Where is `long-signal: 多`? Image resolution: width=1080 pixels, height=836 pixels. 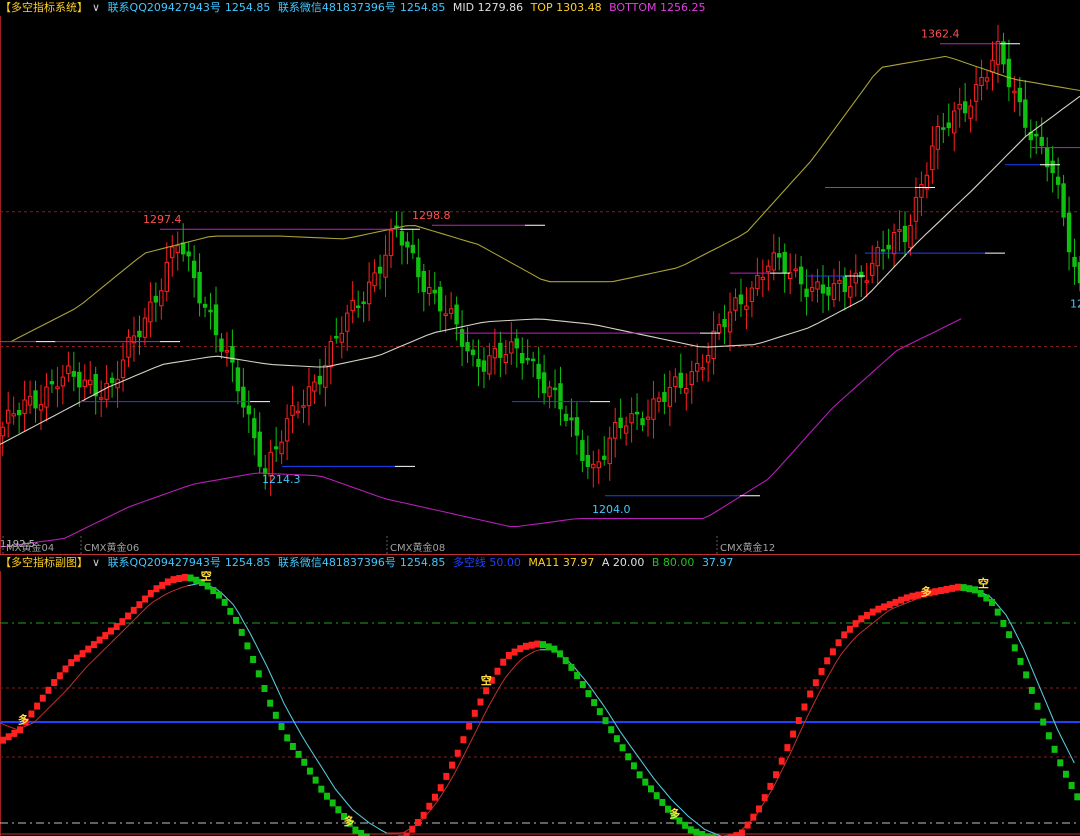 long-signal: 多 is located at coordinates (674, 813).